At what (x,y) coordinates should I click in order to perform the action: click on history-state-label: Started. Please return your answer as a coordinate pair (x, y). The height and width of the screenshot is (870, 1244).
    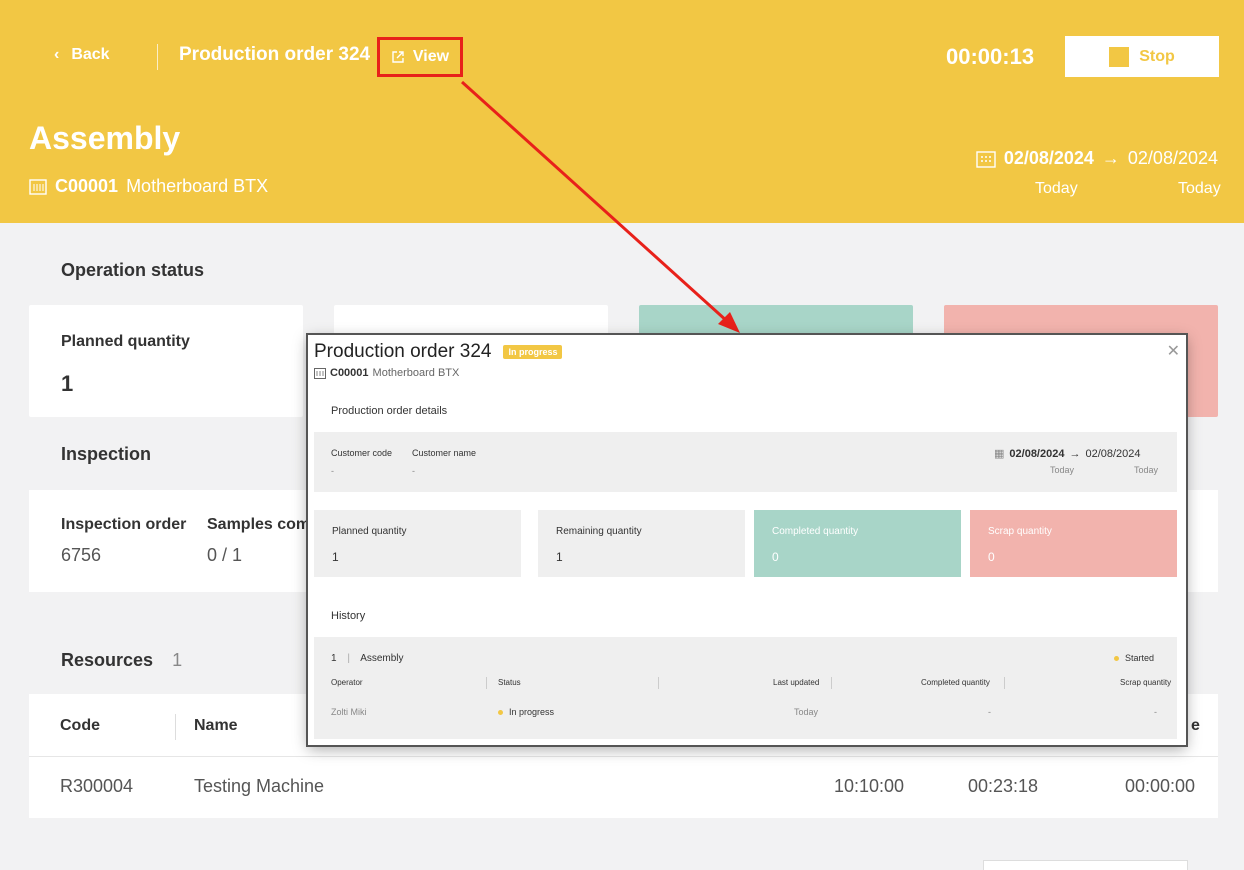
    Looking at the image, I should click on (1140, 658).